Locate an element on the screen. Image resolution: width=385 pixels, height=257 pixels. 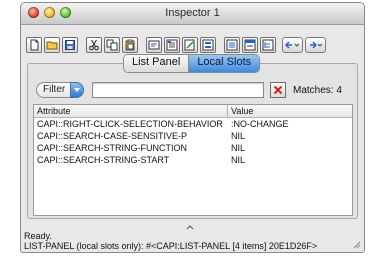
cut-button is located at coordinates (94, 45).